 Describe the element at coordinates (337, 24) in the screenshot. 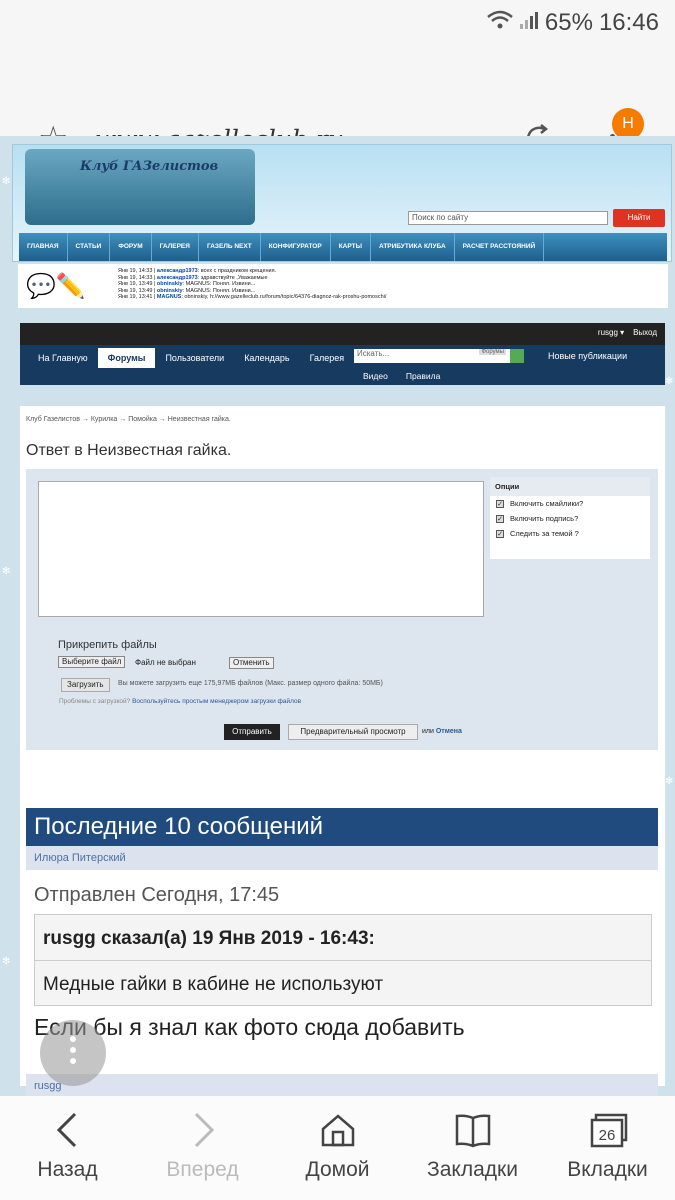

I see `status-bar: 65% 16:46` at that location.